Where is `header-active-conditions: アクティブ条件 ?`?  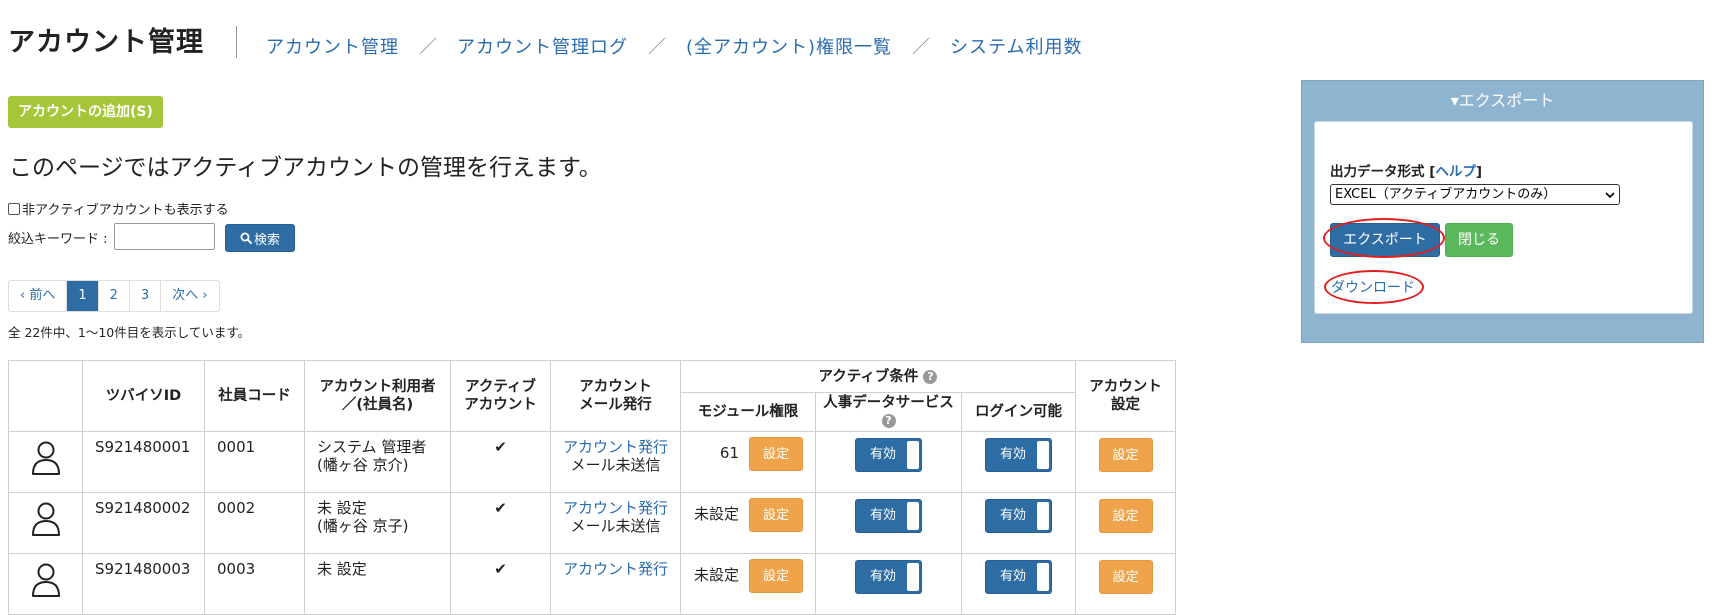 header-active-conditions: アクティブ条件 ? is located at coordinates (878, 376).